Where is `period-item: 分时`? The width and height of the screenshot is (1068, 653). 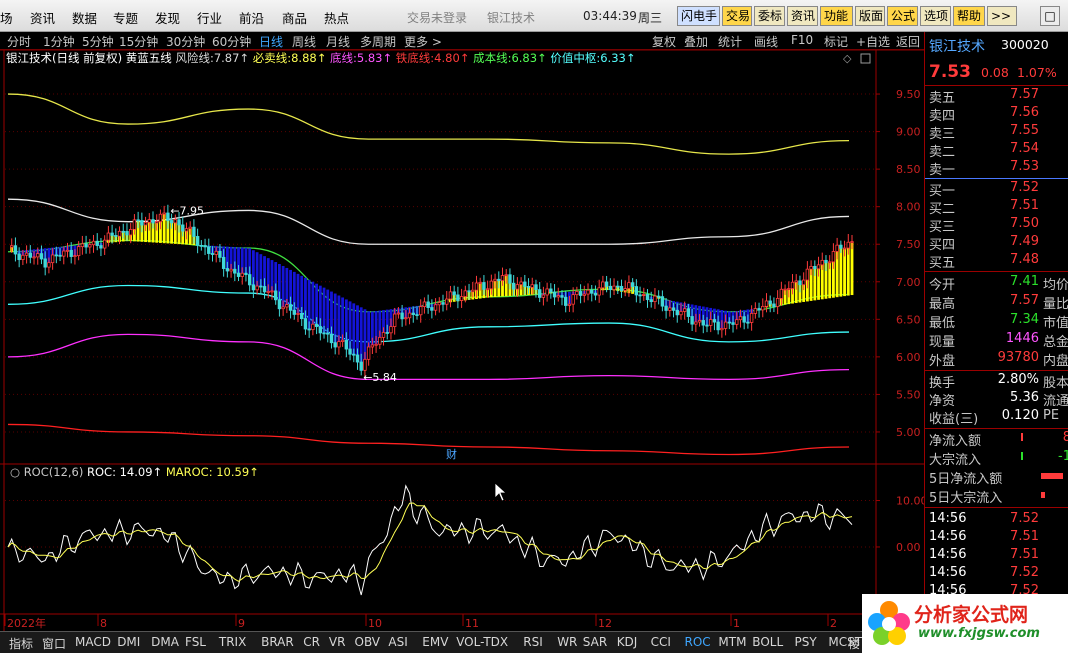 period-item: 分时 is located at coordinates (19, 41).